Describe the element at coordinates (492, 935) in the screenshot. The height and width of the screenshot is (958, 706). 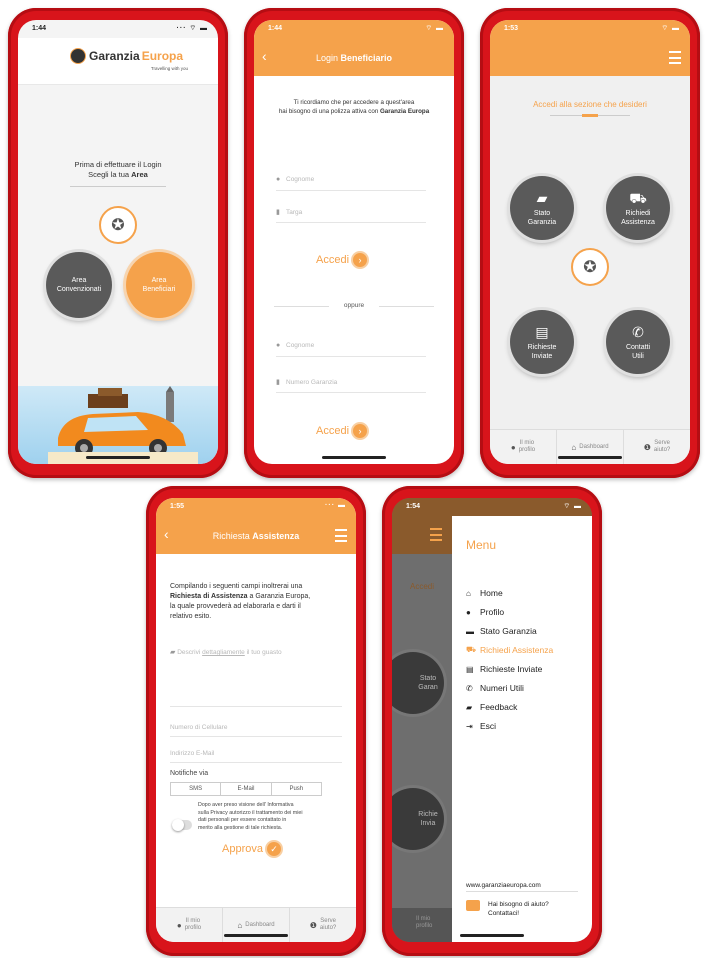
I see `home-indicator` at that location.